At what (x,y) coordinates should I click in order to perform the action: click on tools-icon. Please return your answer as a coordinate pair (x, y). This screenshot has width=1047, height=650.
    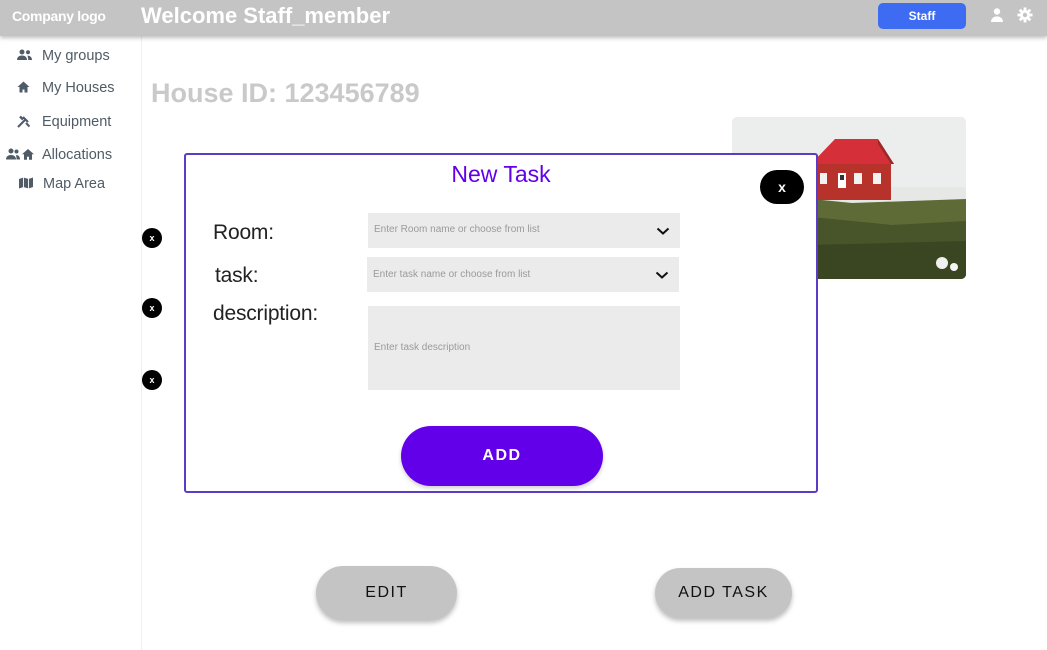
    Looking at the image, I should click on (24, 122).